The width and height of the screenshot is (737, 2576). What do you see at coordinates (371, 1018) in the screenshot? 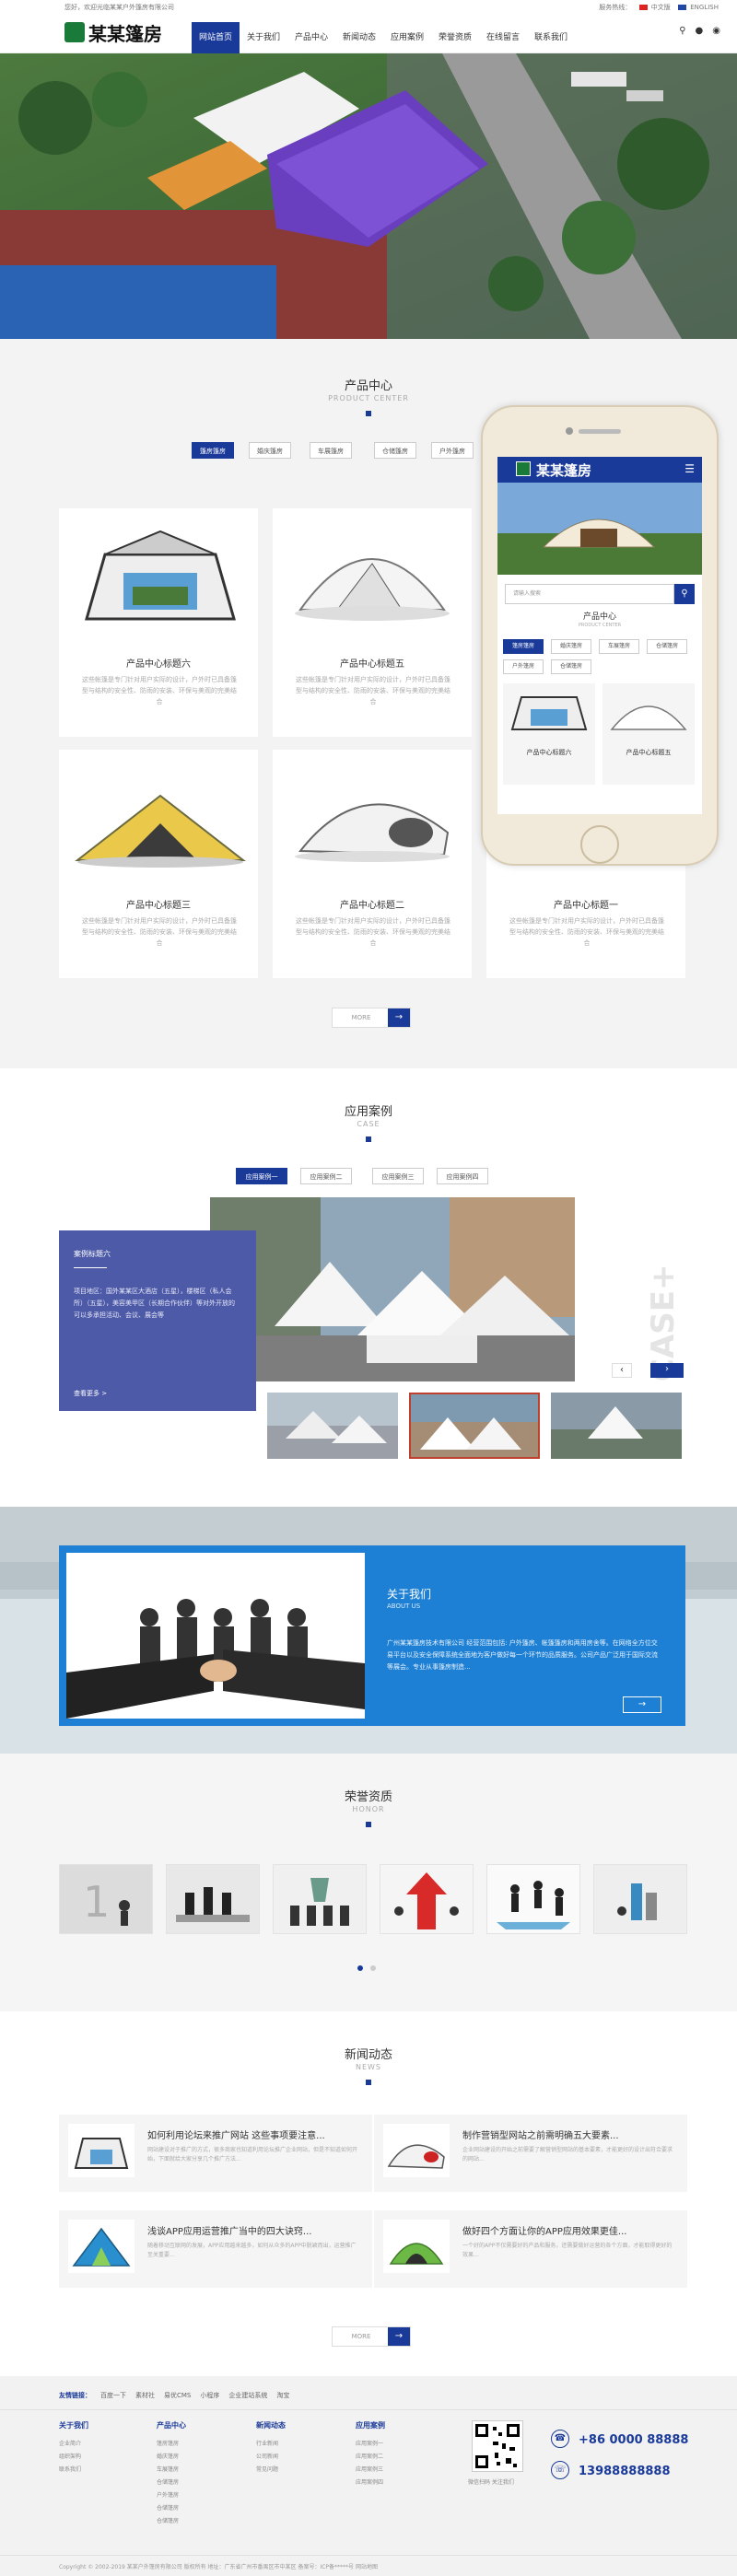
I see `products-more-button: MORE →` at bounding box center [371, 1018].